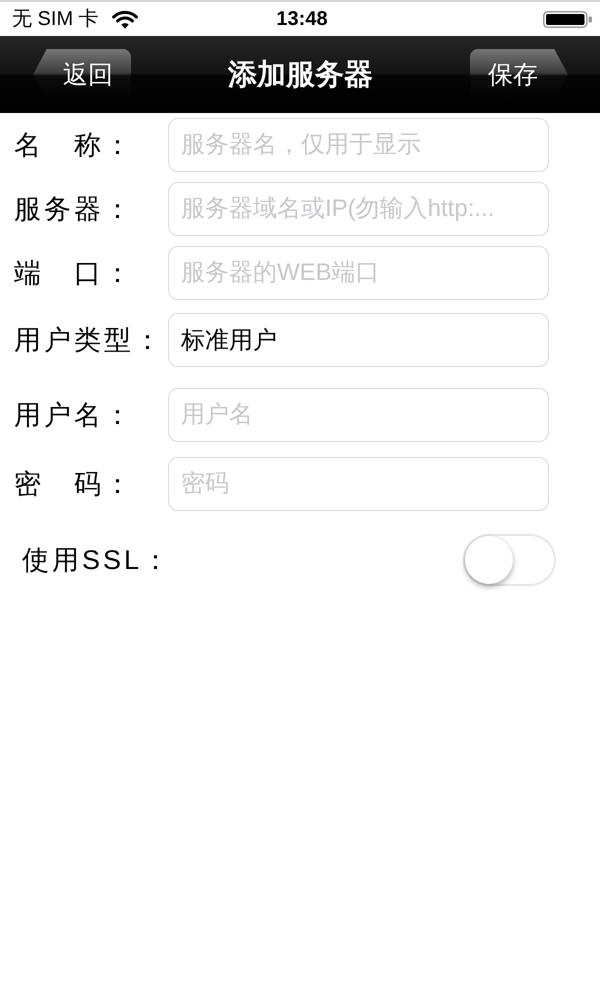  I want to click on input-field: 服务器名，仅用于显示, so click(358, 145).